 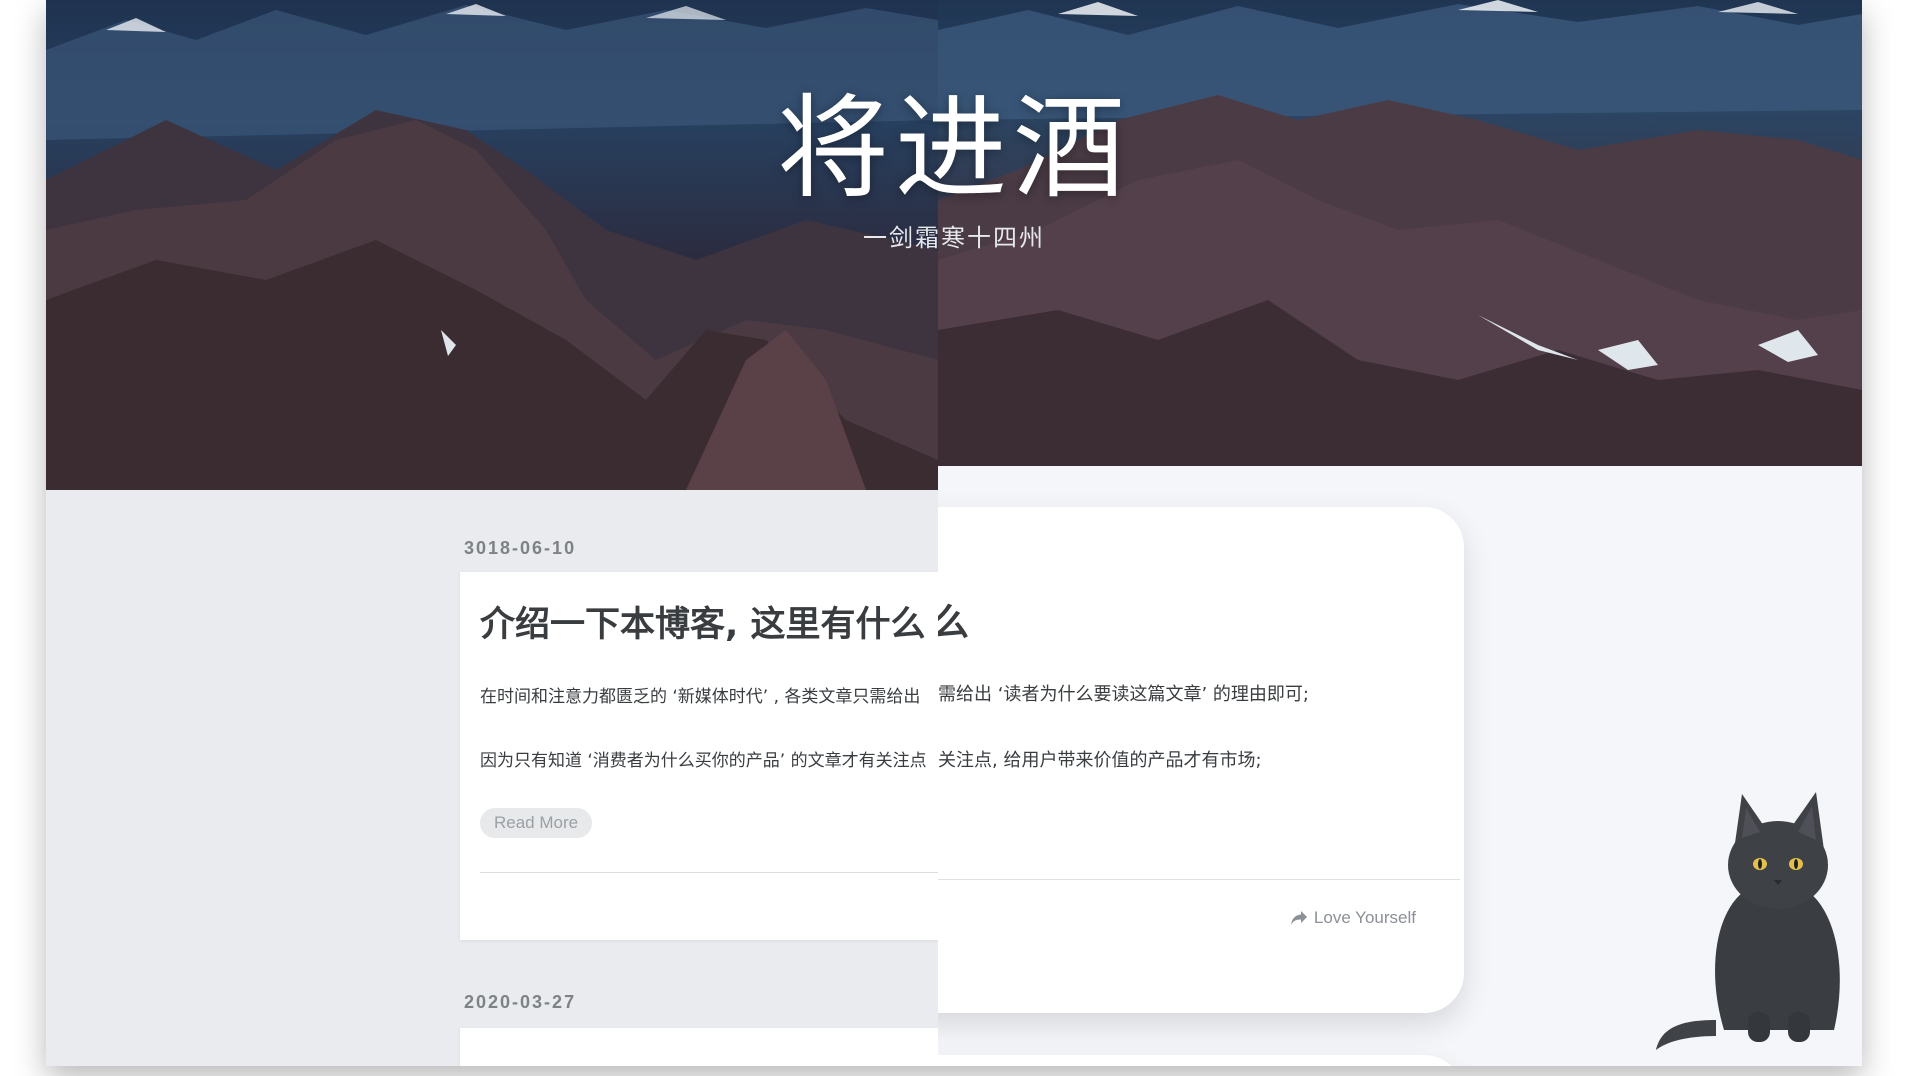 What do you see at coordinates (954, 238) in the screenshot?
I see `site-subtitle: 一剑霜寒十四州` at bounding box center [954, 238].